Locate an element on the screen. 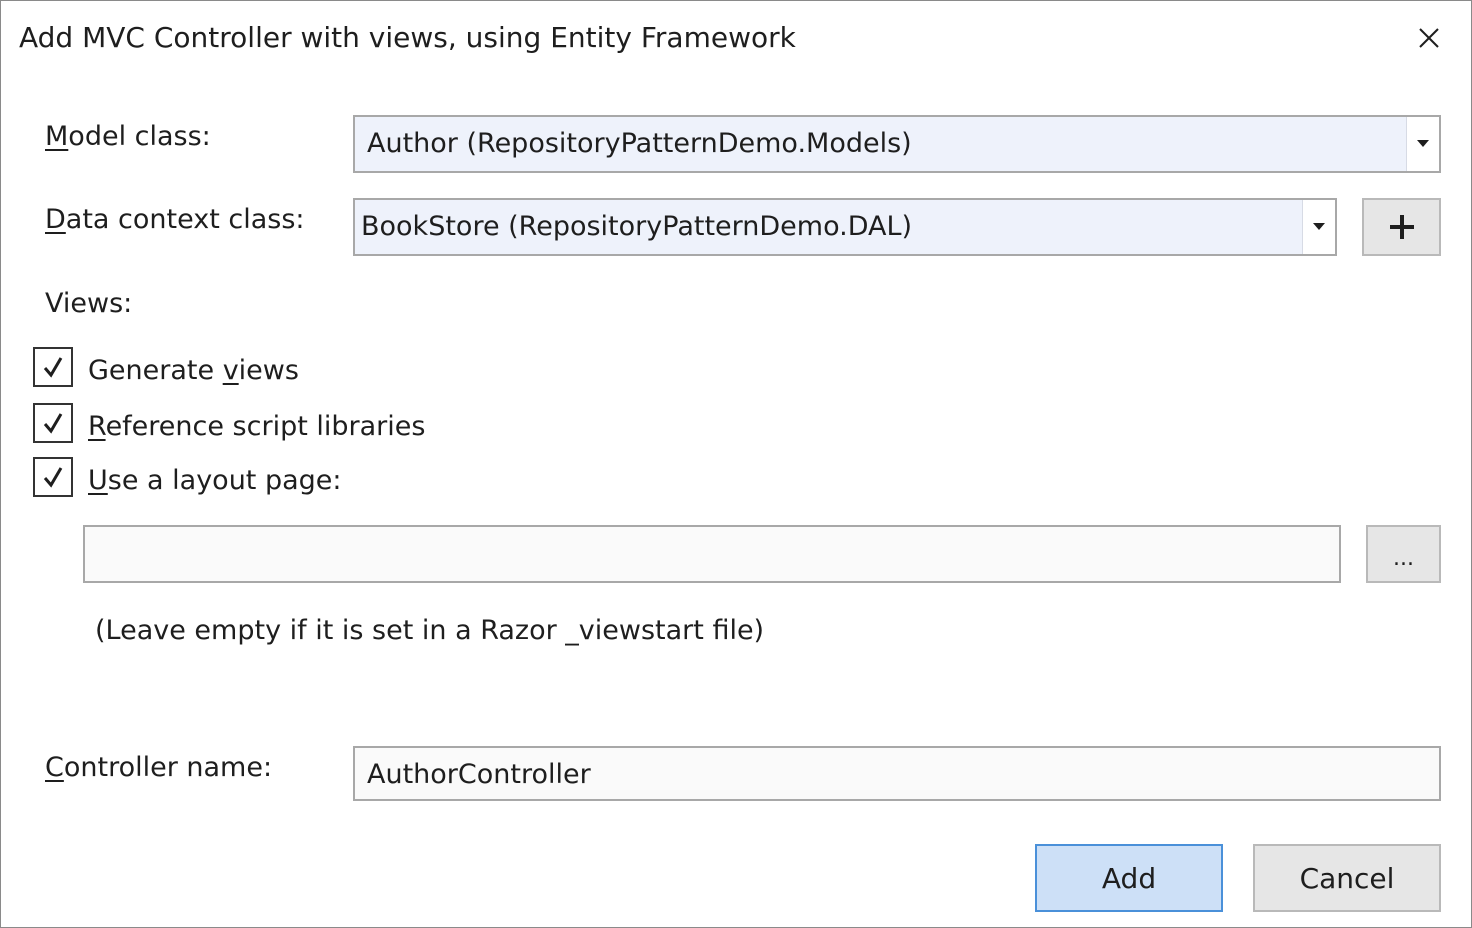 The width and height of the screenshot is (1472, 928). close-icon is located at coordinates (1429, 38).